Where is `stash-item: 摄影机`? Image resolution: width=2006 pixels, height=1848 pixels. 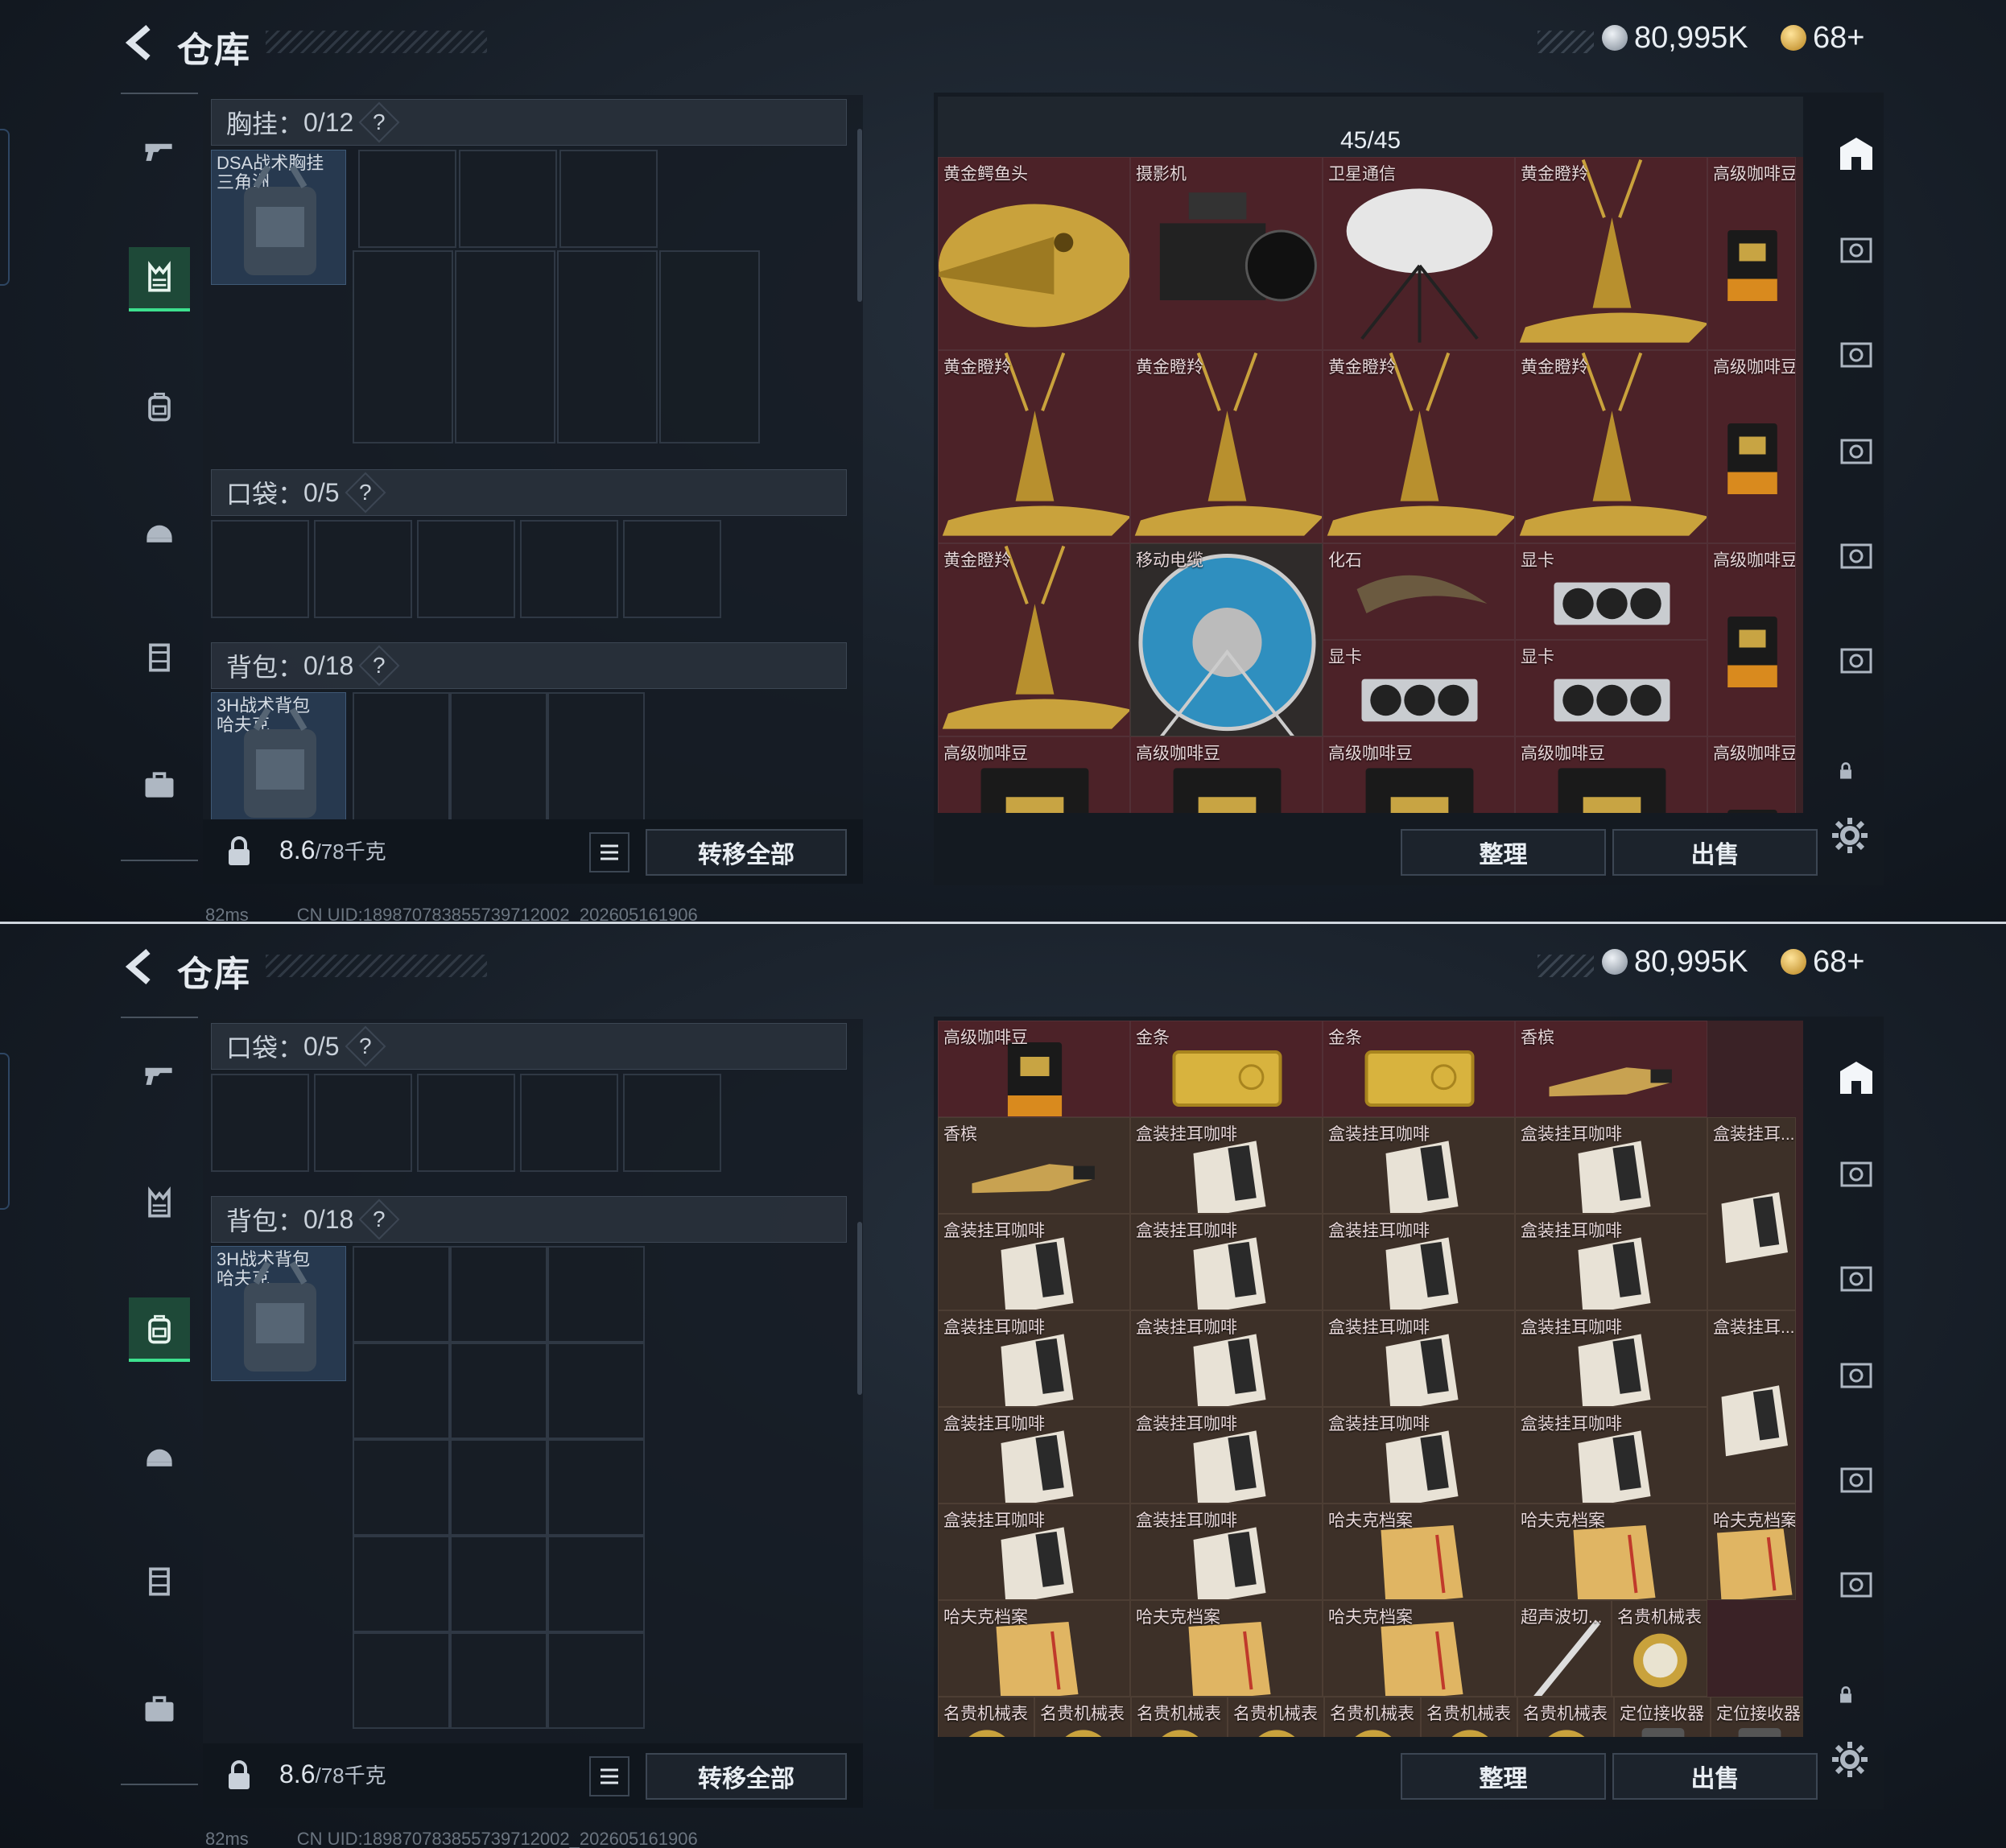
stash-item: 摄影机 is located at coordinates (1226, 253).